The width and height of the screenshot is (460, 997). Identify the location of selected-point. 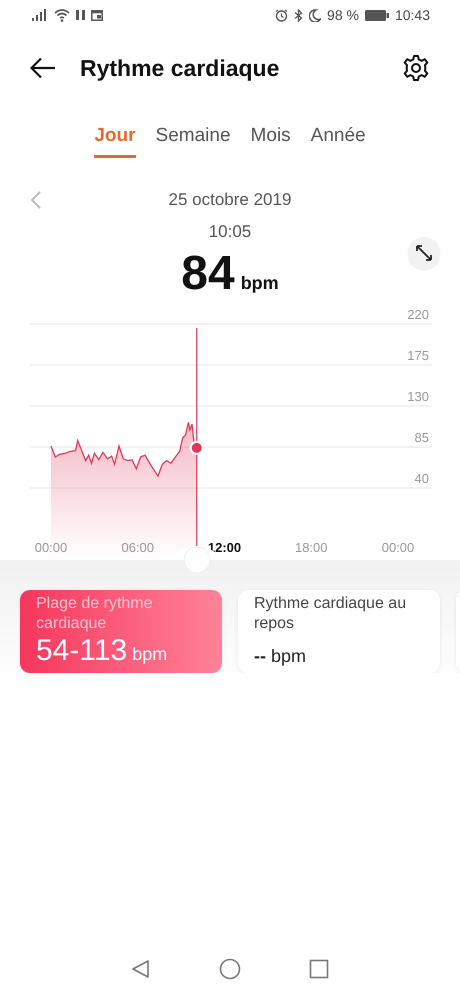
(197, 447).